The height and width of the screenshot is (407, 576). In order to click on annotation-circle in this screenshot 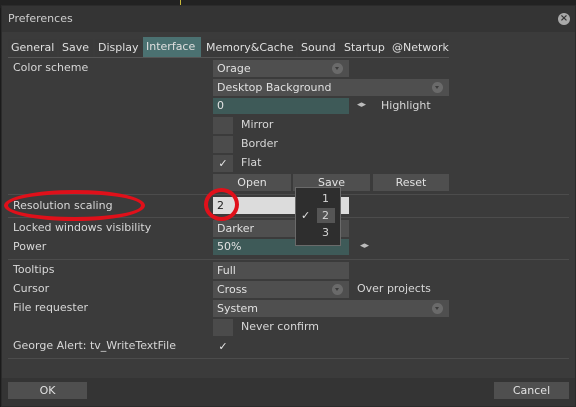, I will do `click(221, 204)`.